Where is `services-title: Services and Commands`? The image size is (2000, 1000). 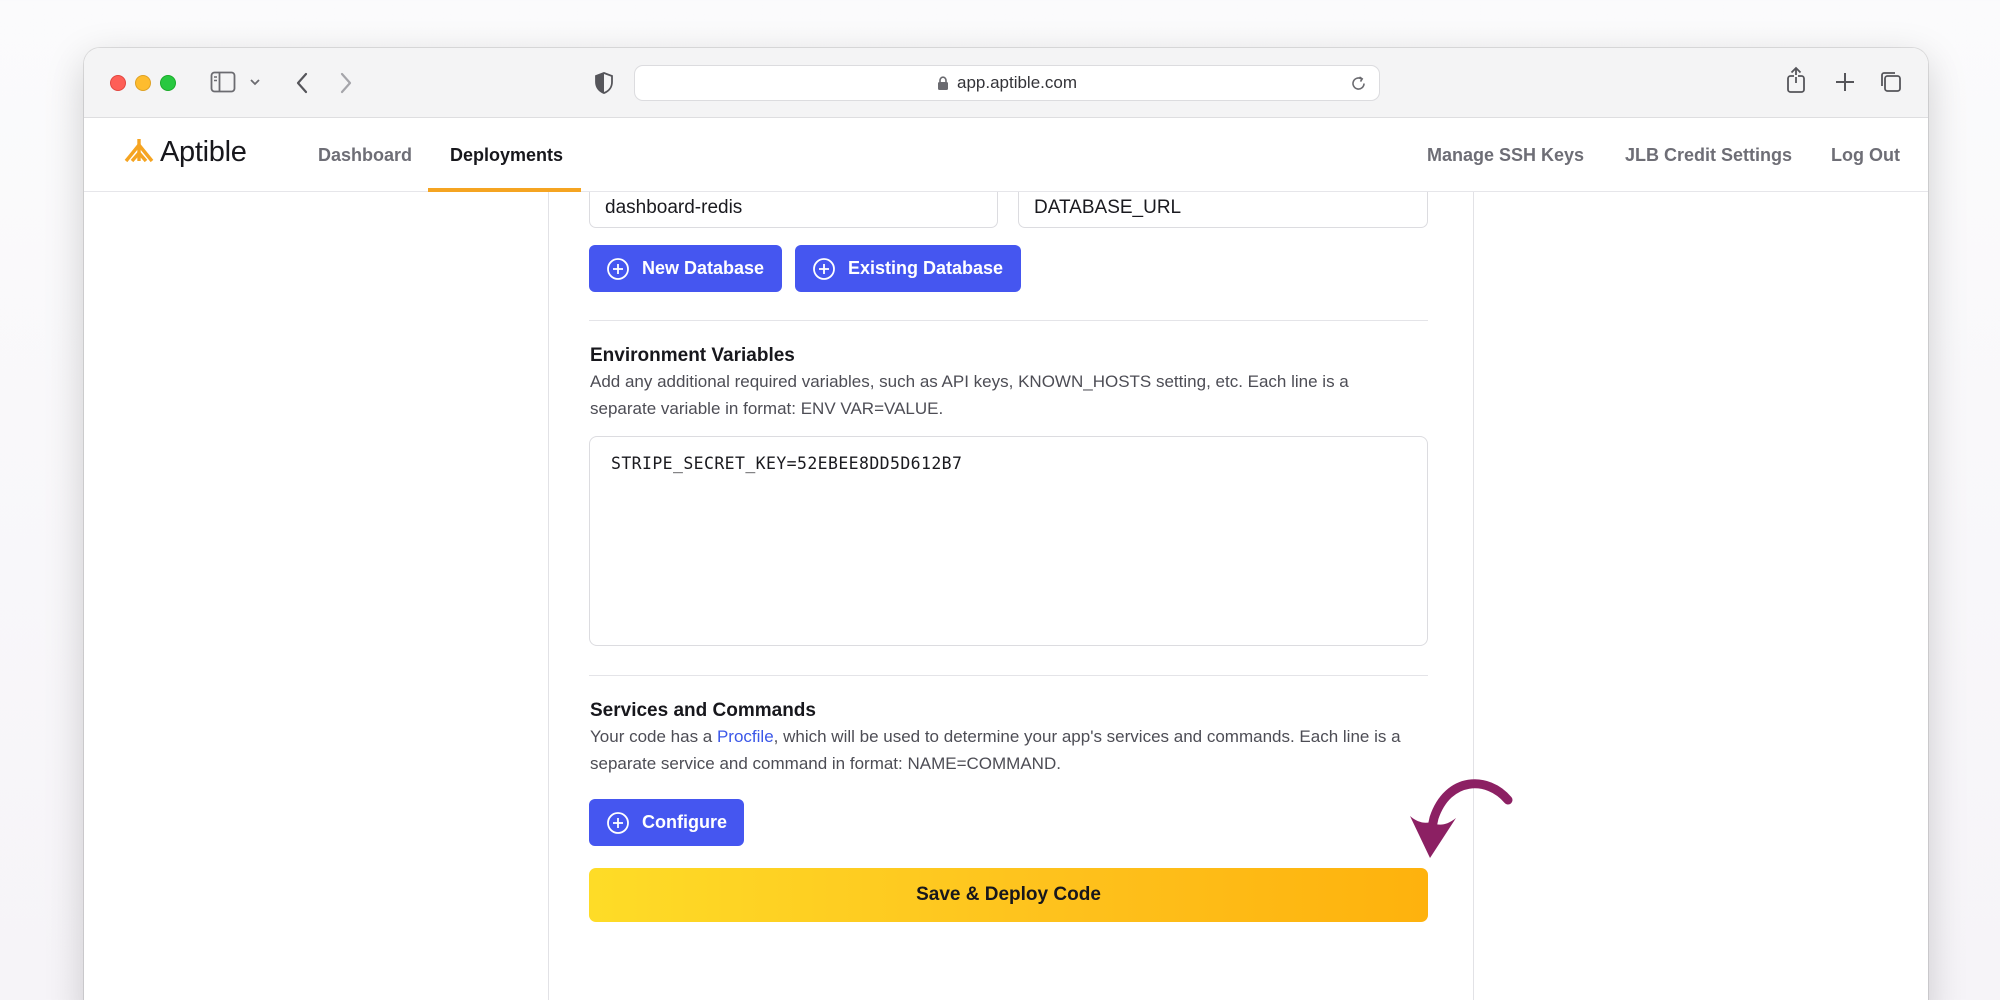
services-title: Services and Commands is located at coordinates (703, 710).